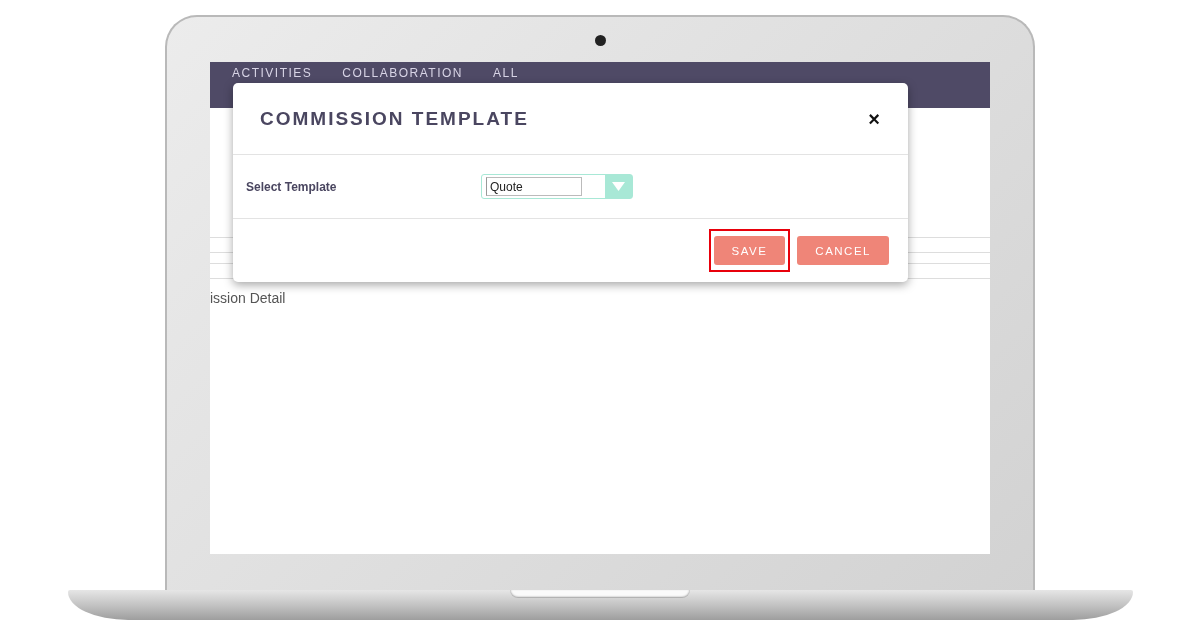  I want to click on template-dropdown: Quote, so click(557, 186).